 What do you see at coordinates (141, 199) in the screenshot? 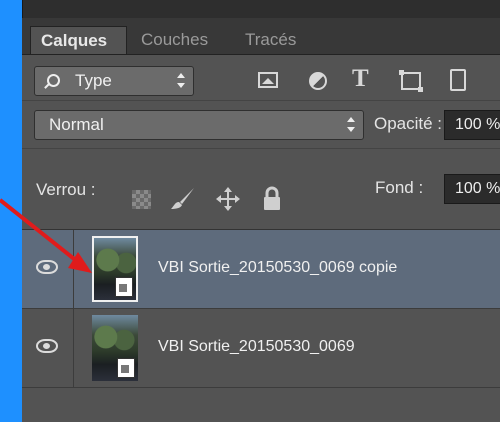
I see `lock-transparent-pixels-icon` at bounding box center [141, 199].